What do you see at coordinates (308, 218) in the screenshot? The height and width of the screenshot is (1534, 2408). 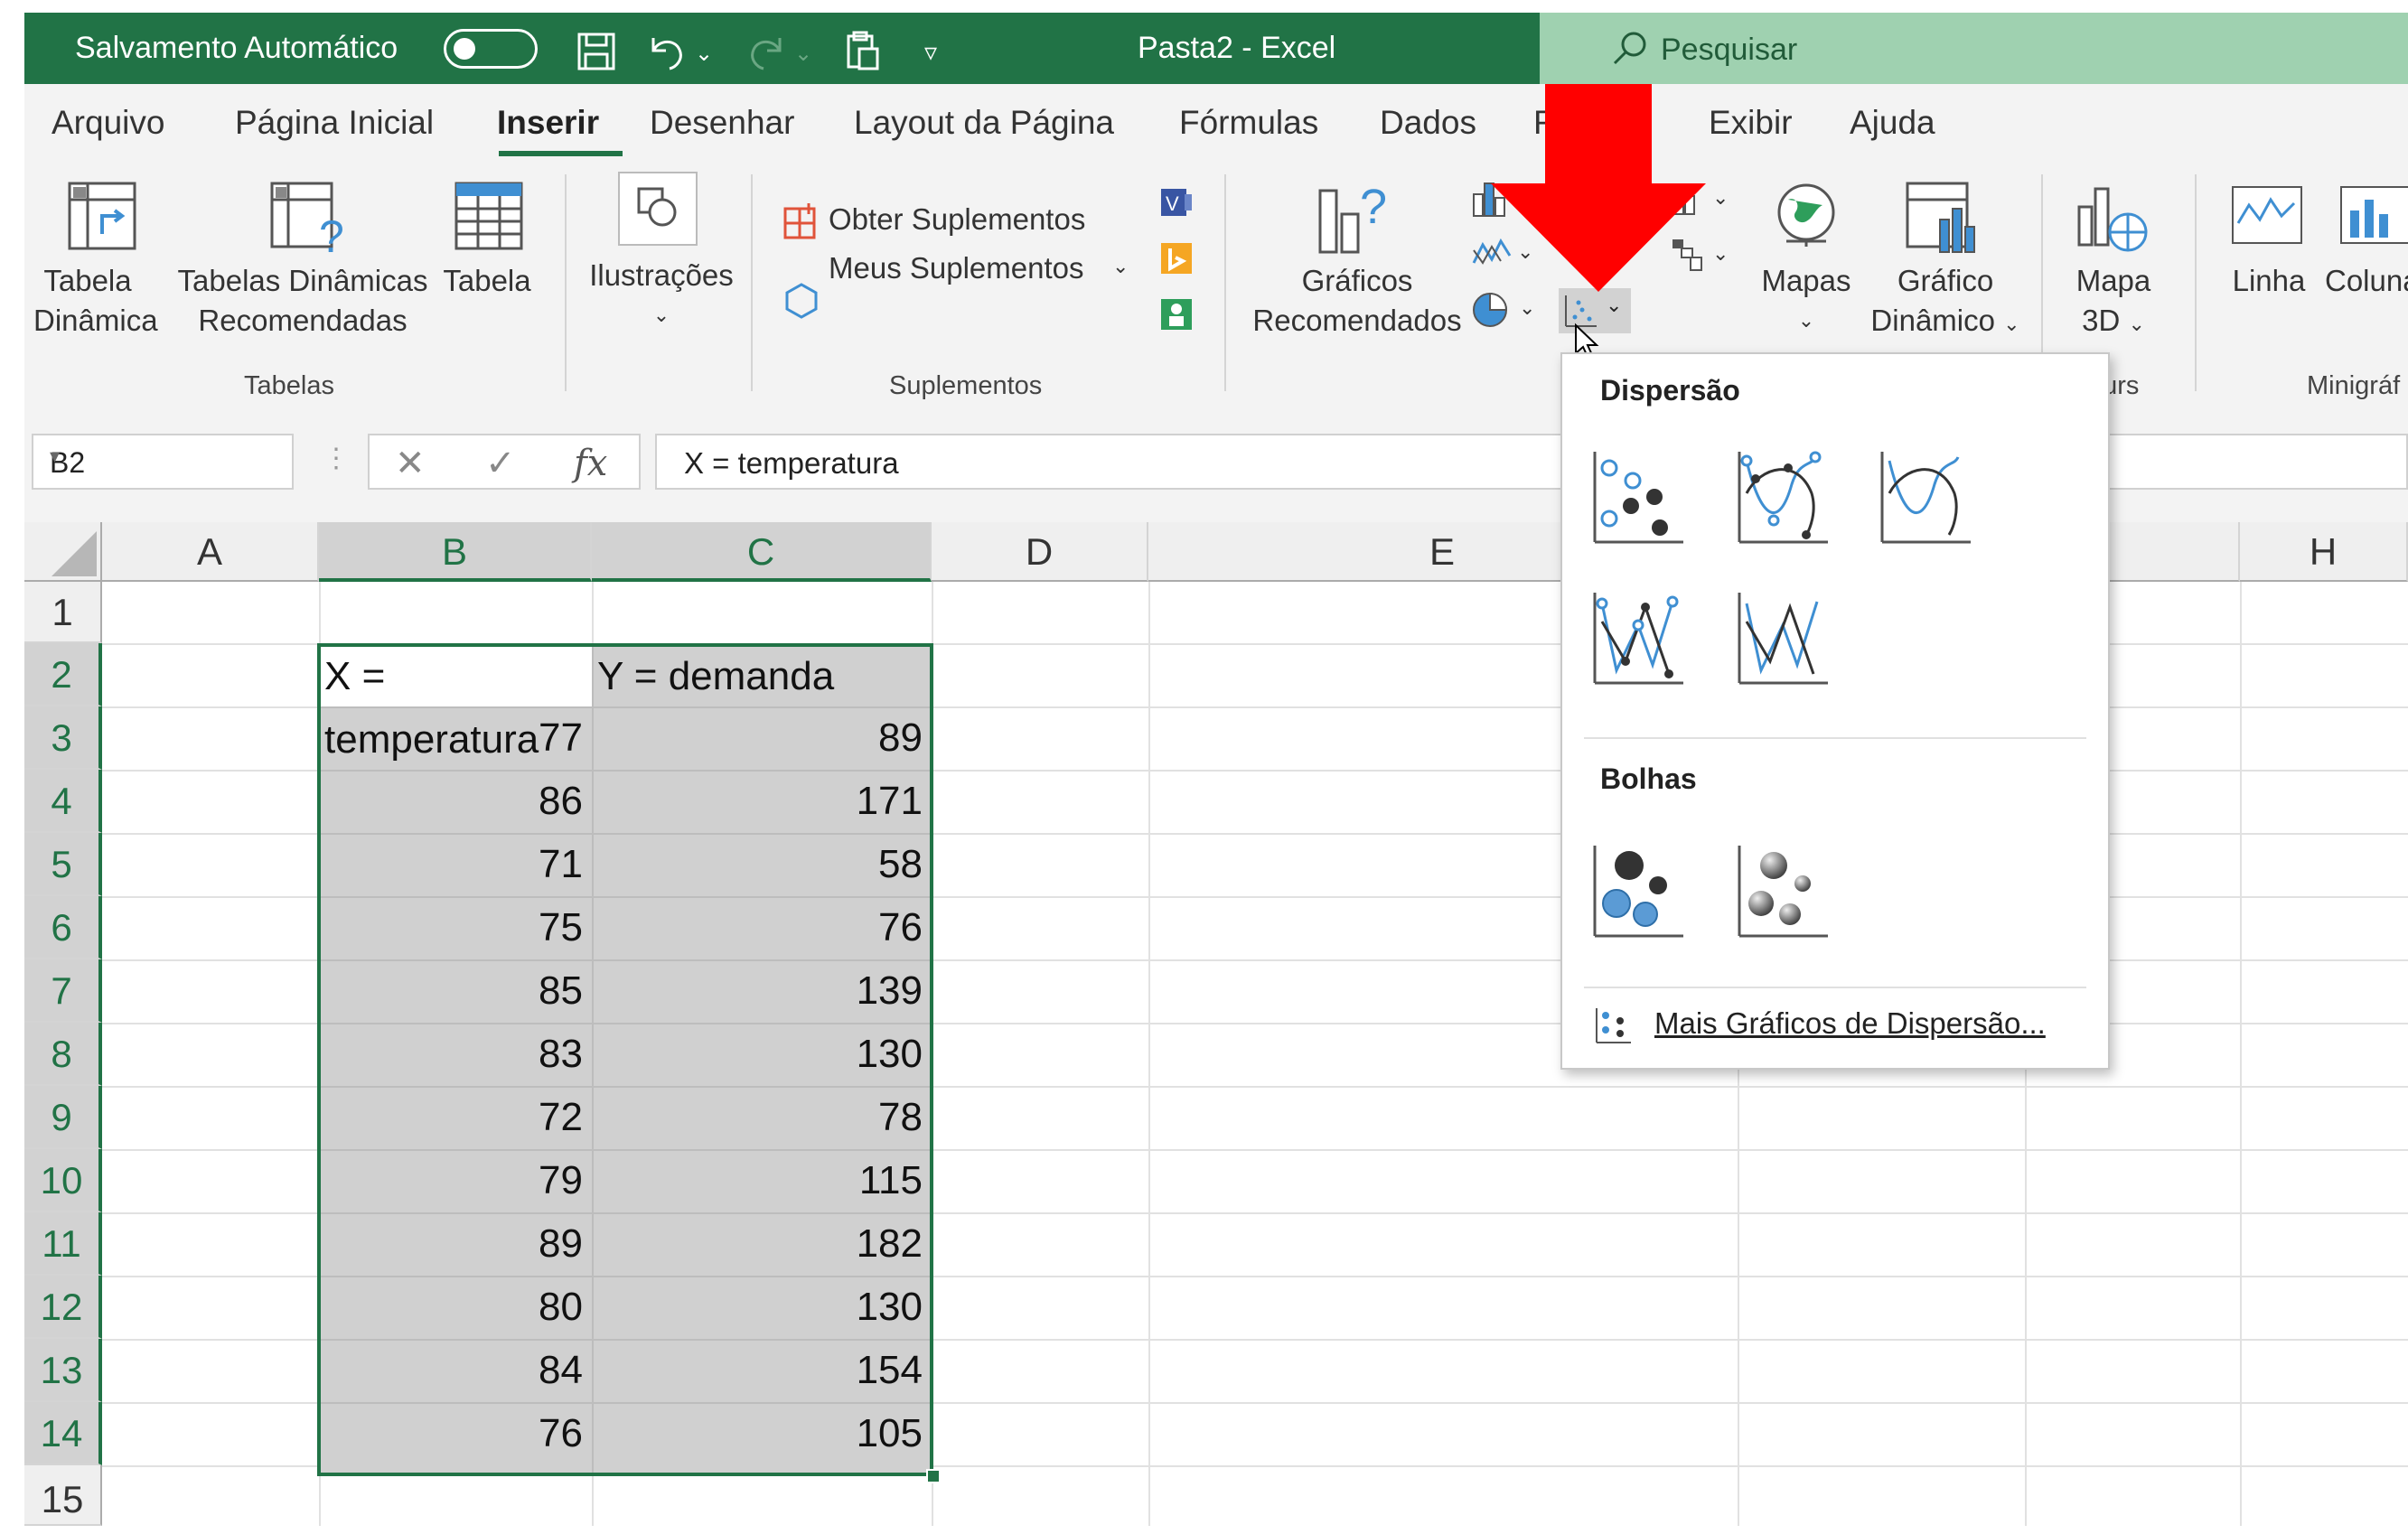 I see `recommended-pivot-icon: ?` at bounding box center [308, 218].